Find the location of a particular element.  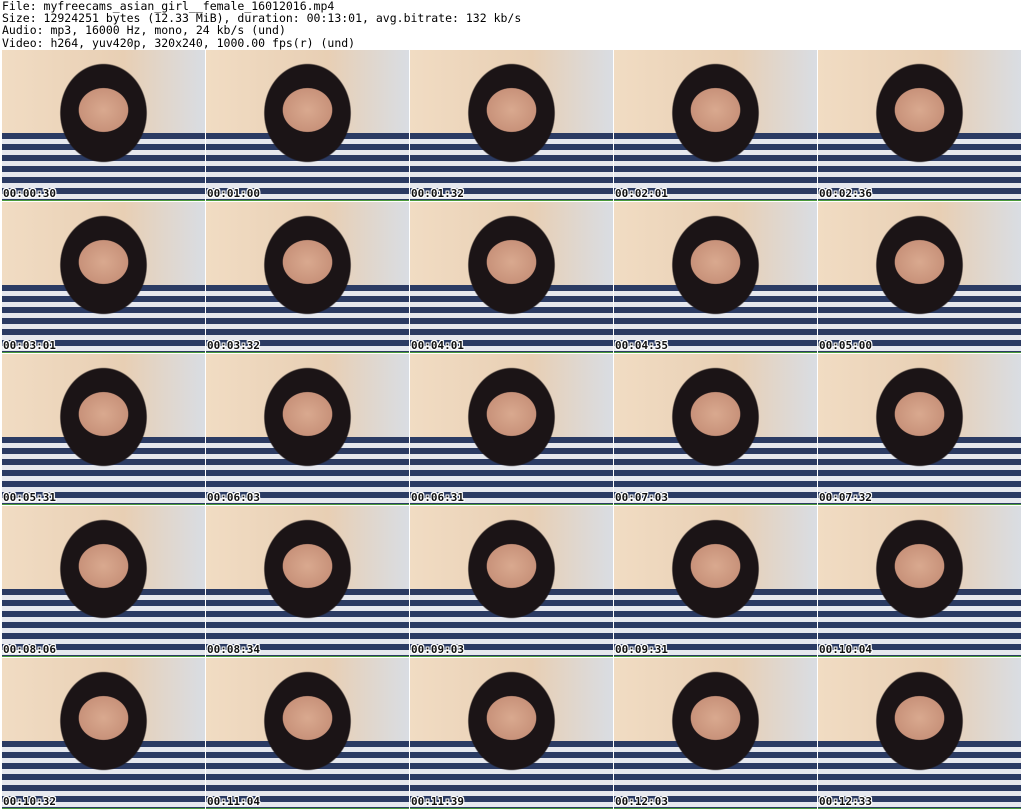

thumbnail-timestamp: 00:12:33 is located at coordinates (845, 801).